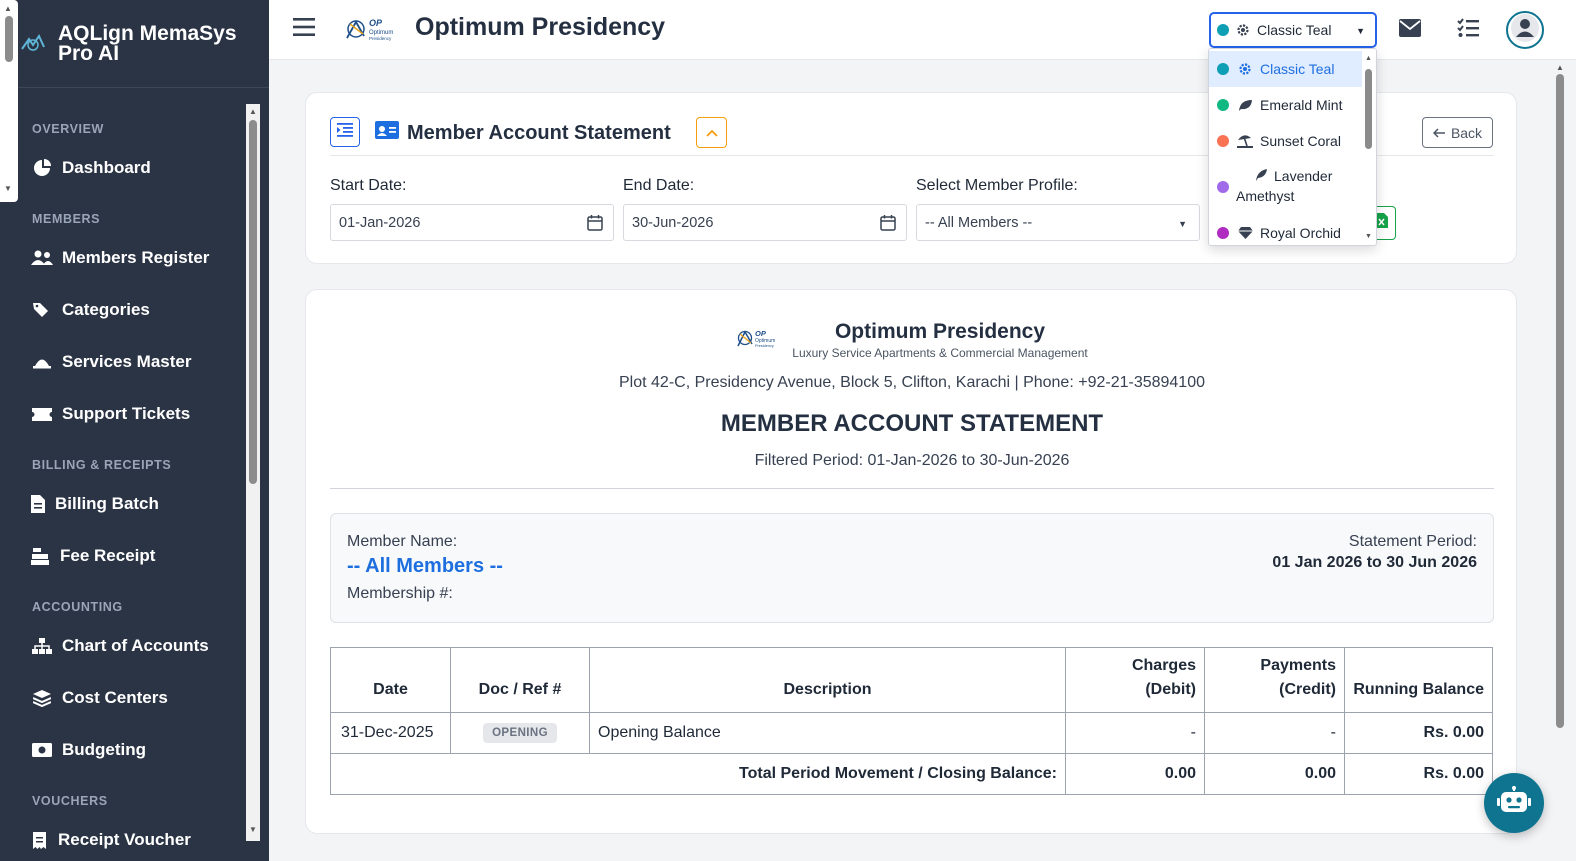 The width and height of the screenshot is (1576, 861). Describe the element at coordinates (123, 646) in the screenshot. I see `sidebar-item-chart-of-accounts: Chart of Accounts` at that location.